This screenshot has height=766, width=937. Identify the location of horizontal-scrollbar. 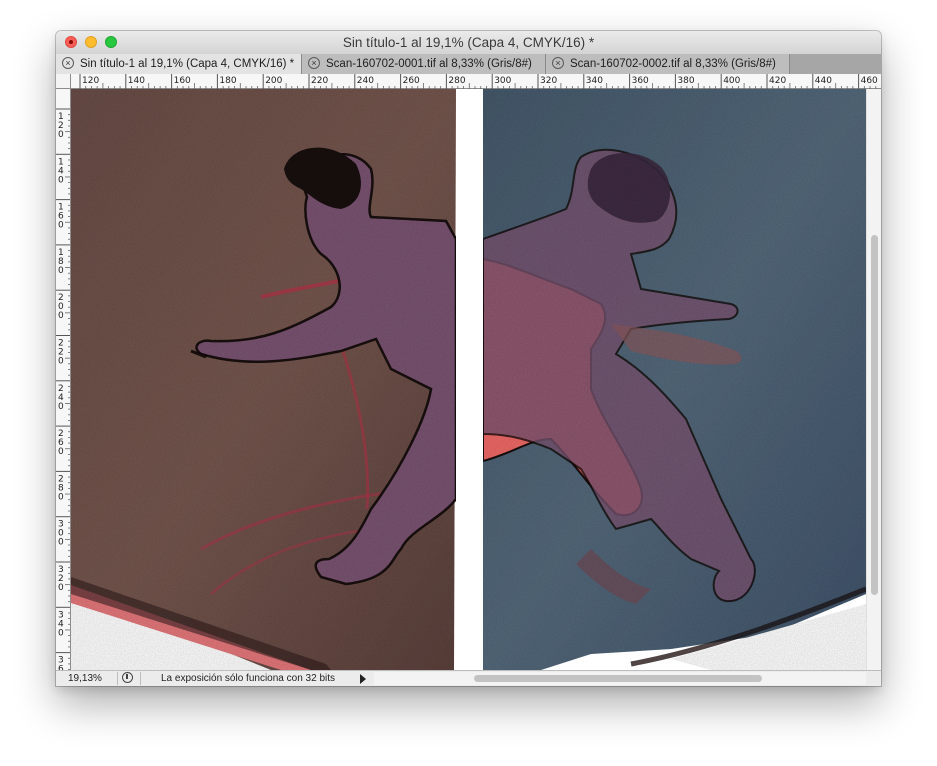
(620, 678).